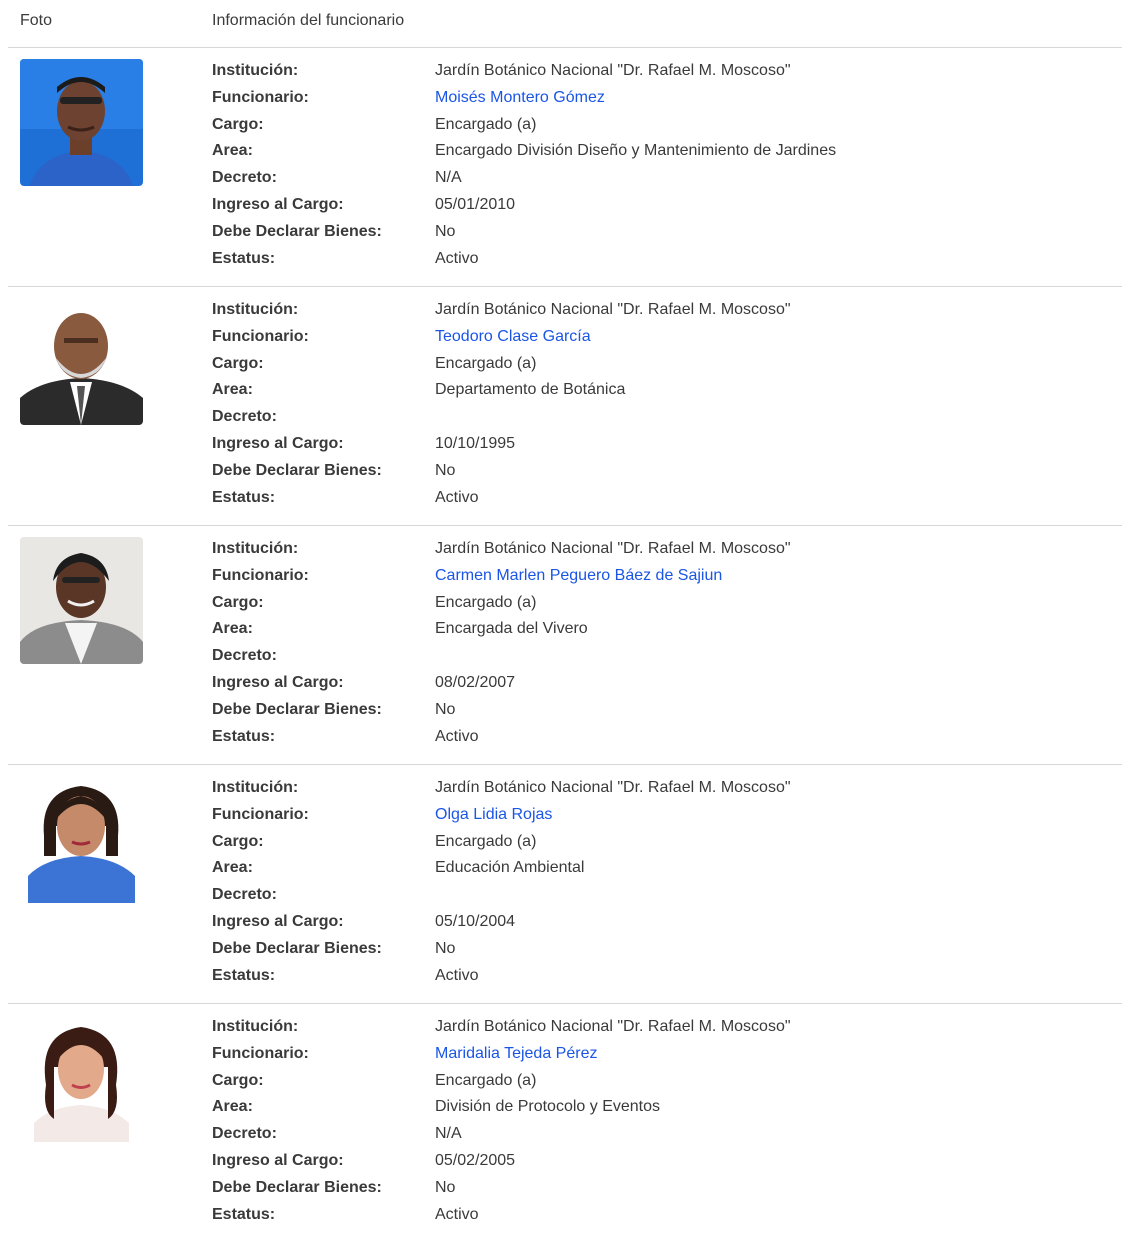 This screenshot has height=1239, width=1122. I want to click on official-name-link: Teodoro Clase García, so click(513, 337).